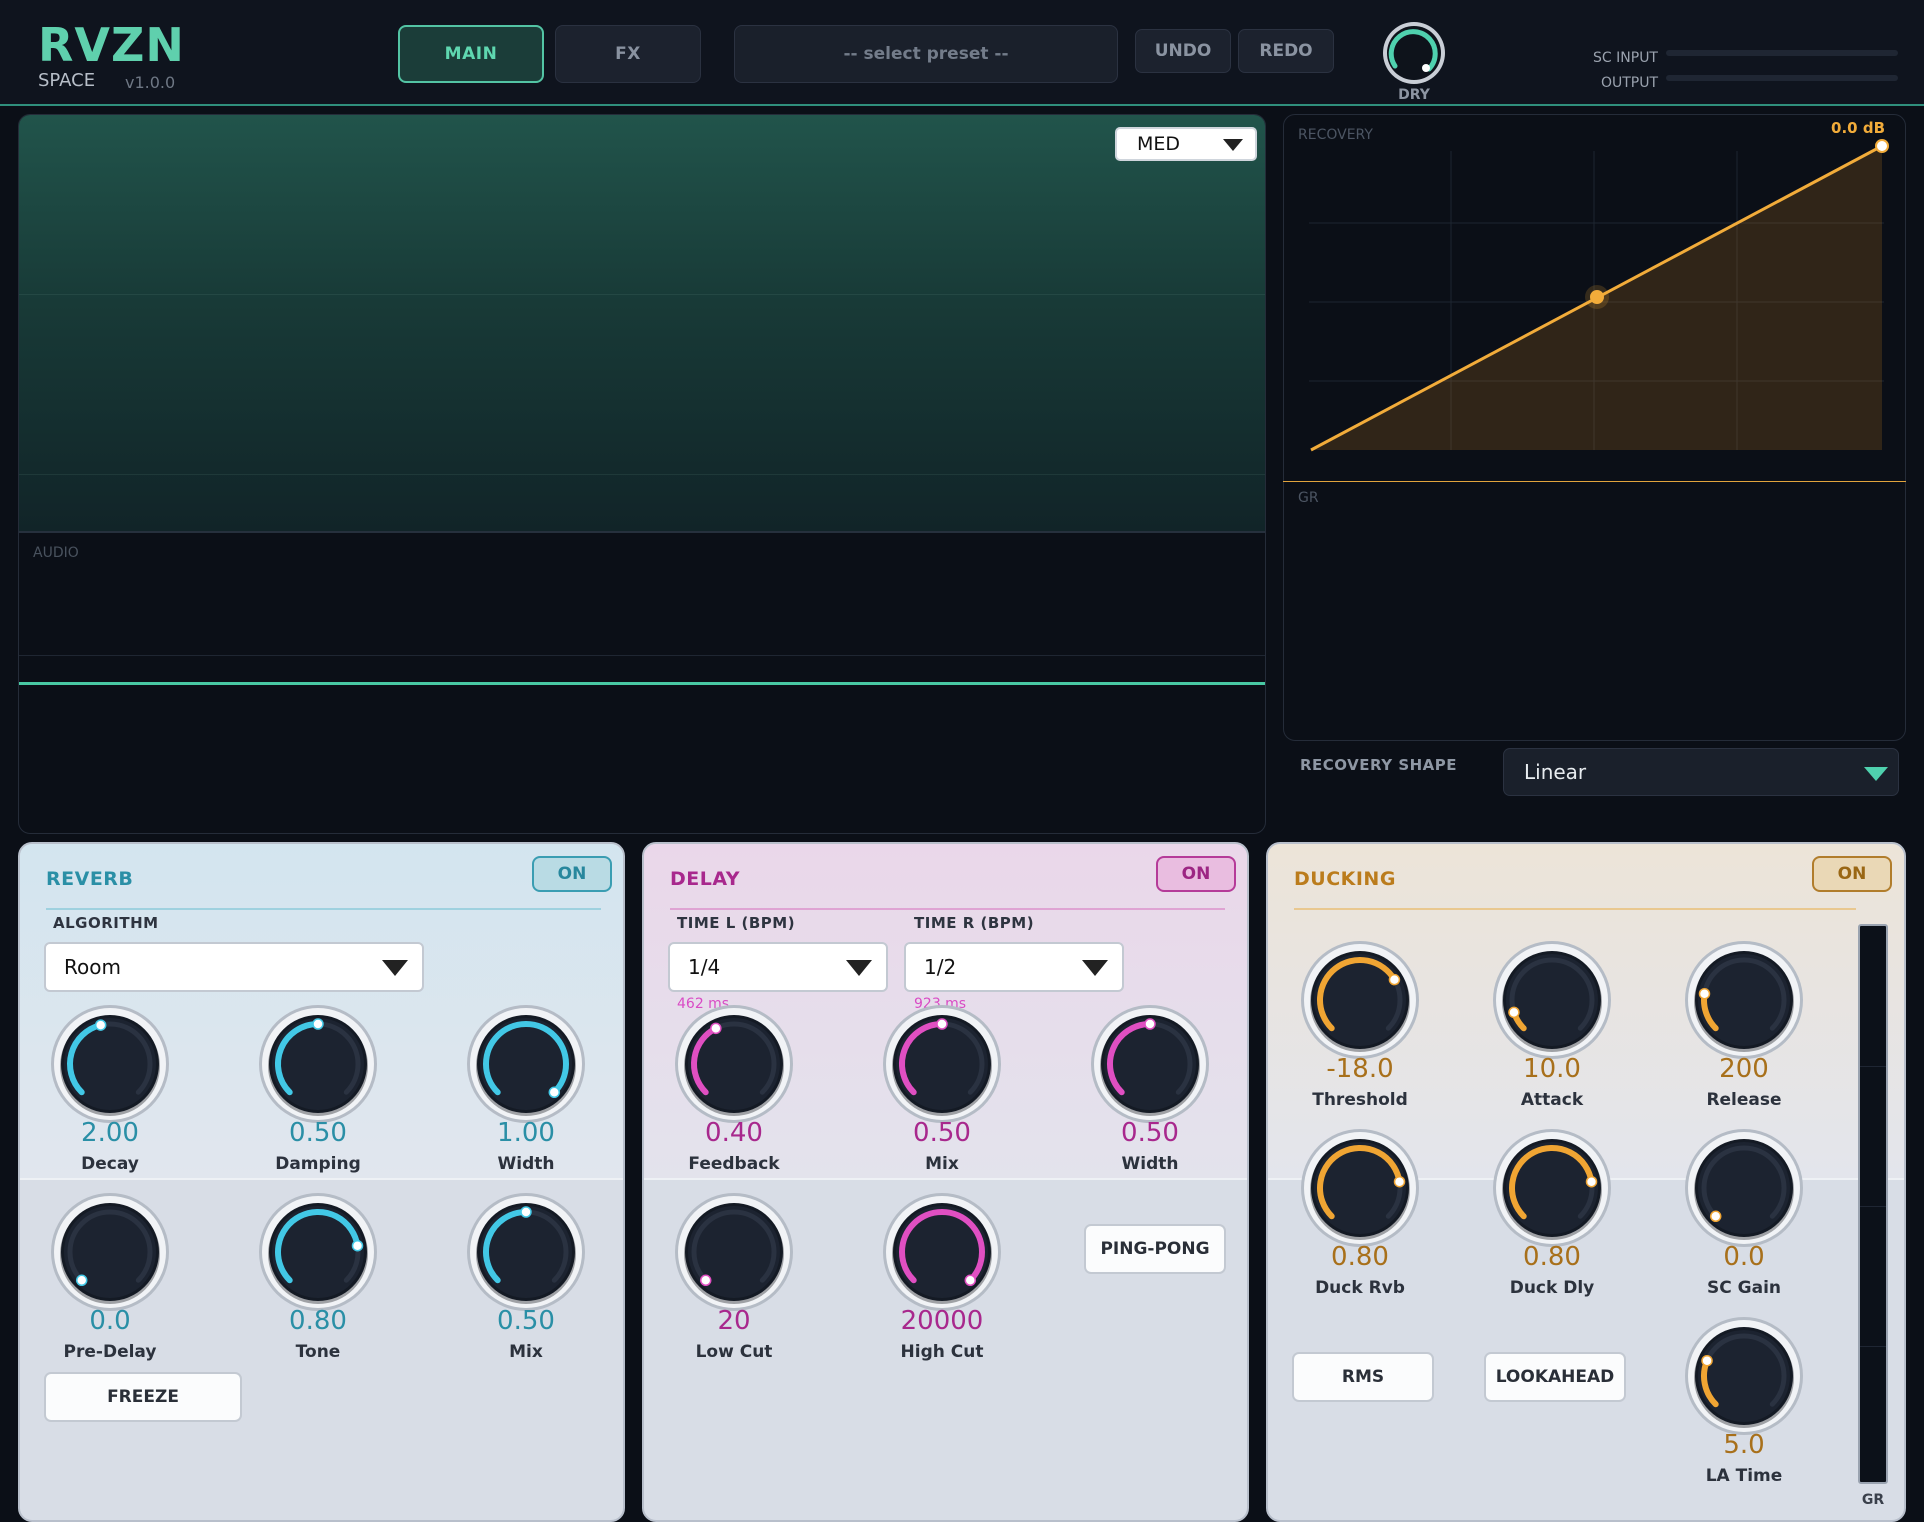 The width and height of the screenshot is (1924, 1522). I want to click on time-l-dropdown: 1/4, so click(778, 967).